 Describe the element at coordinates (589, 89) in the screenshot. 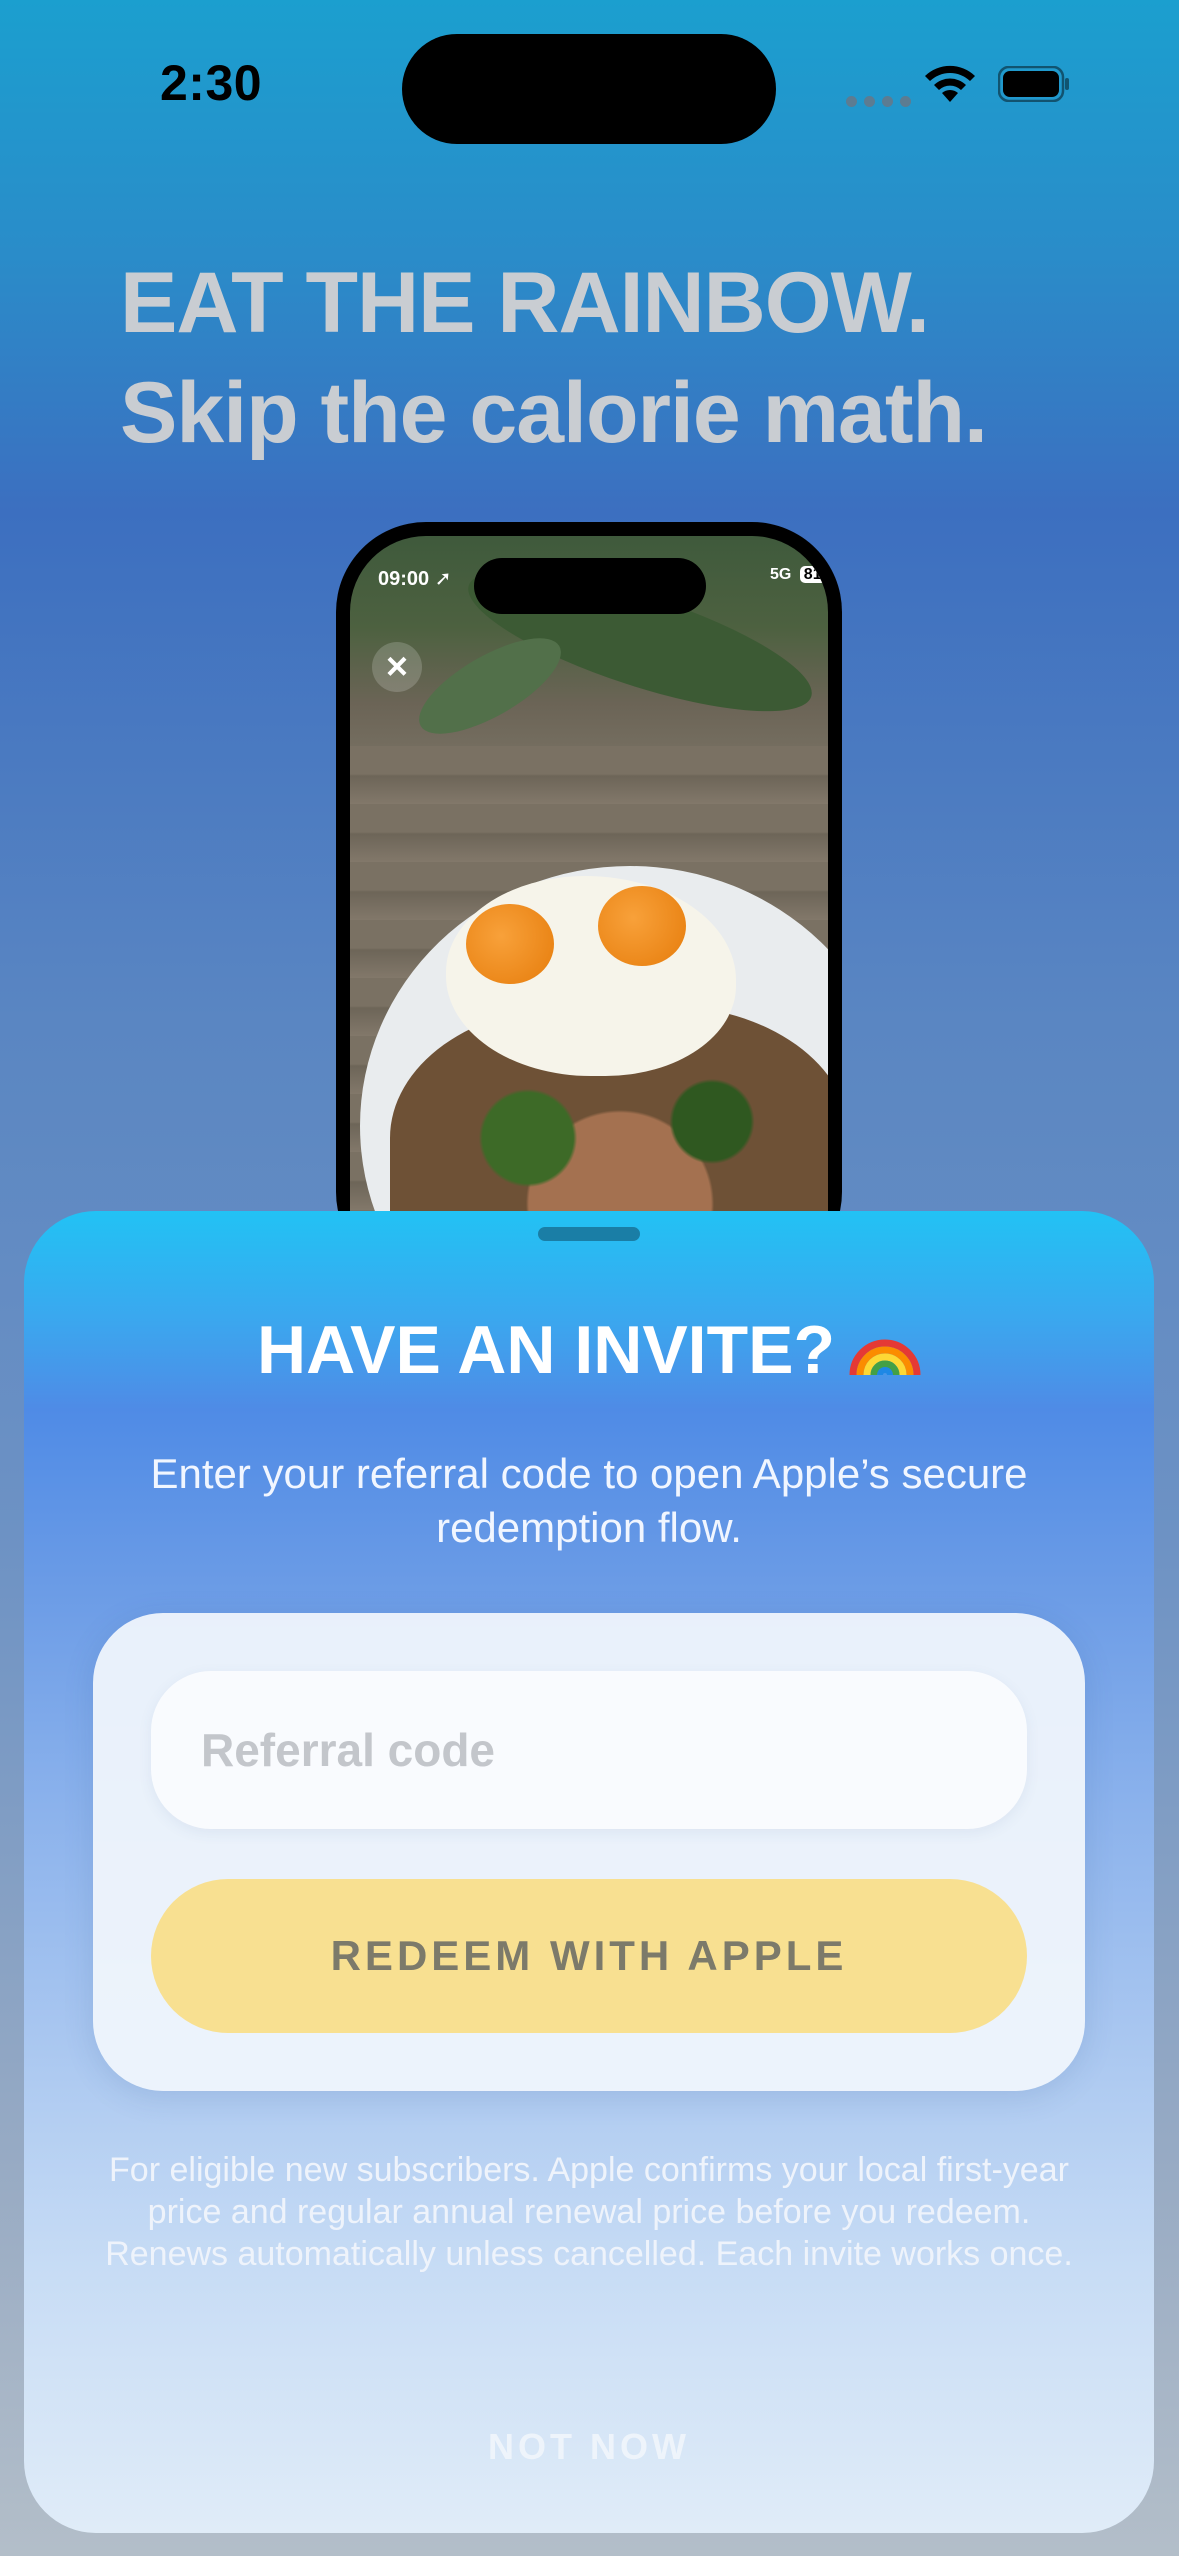

I see `dynamic-island` at that location.